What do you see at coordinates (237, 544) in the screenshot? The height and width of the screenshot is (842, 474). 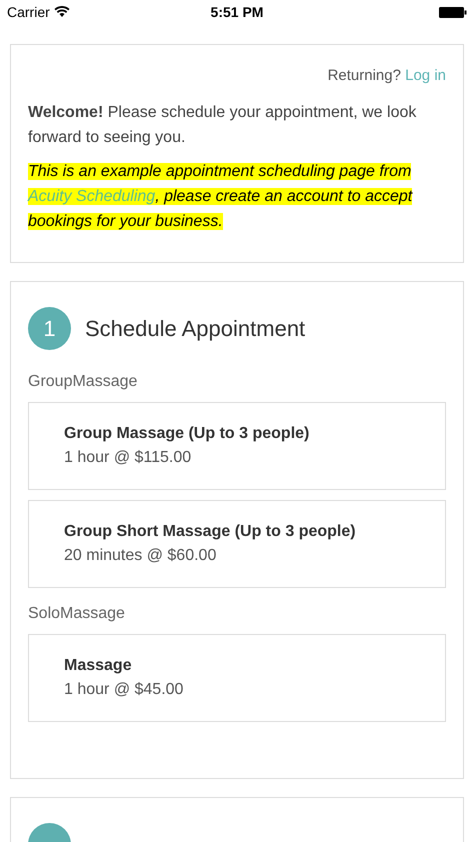 I see `service-option: Group Short Massage (Up to 3 people) 20 minutes @ $60.00` at bounding box center [237, 544].